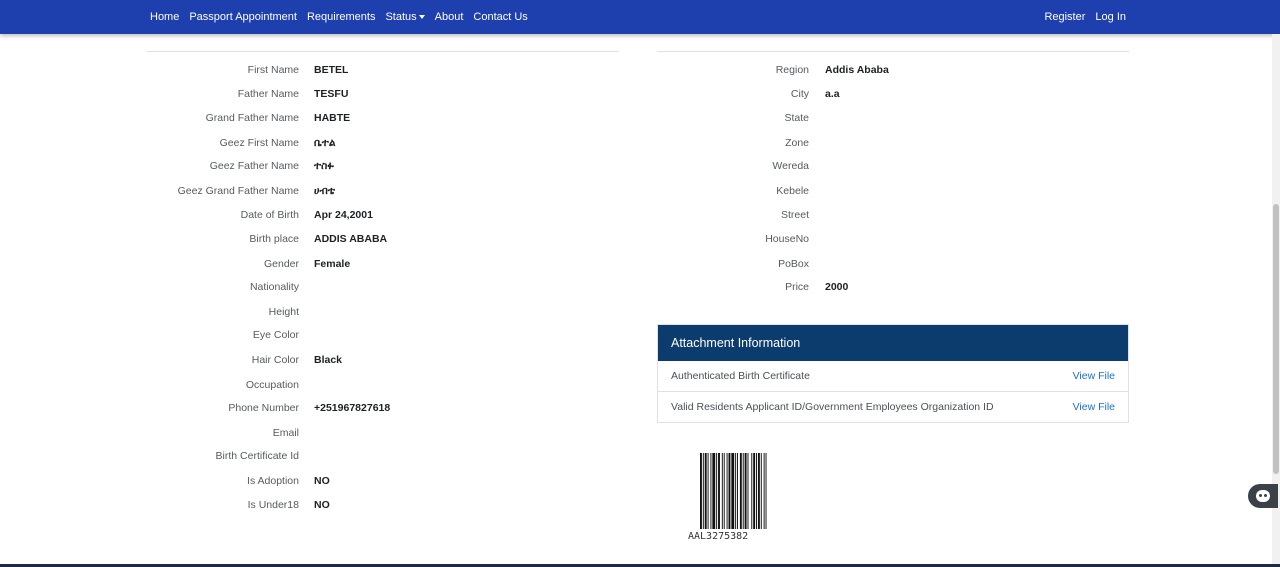 The image size is (1280, 567). I want to click on field-label: Street, so click(794, 215).